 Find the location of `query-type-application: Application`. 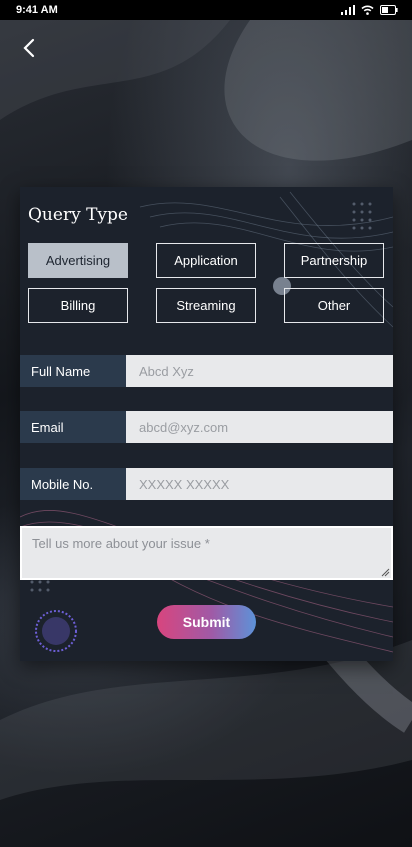

query-type-application: Application is located at coordinates (206, 260).